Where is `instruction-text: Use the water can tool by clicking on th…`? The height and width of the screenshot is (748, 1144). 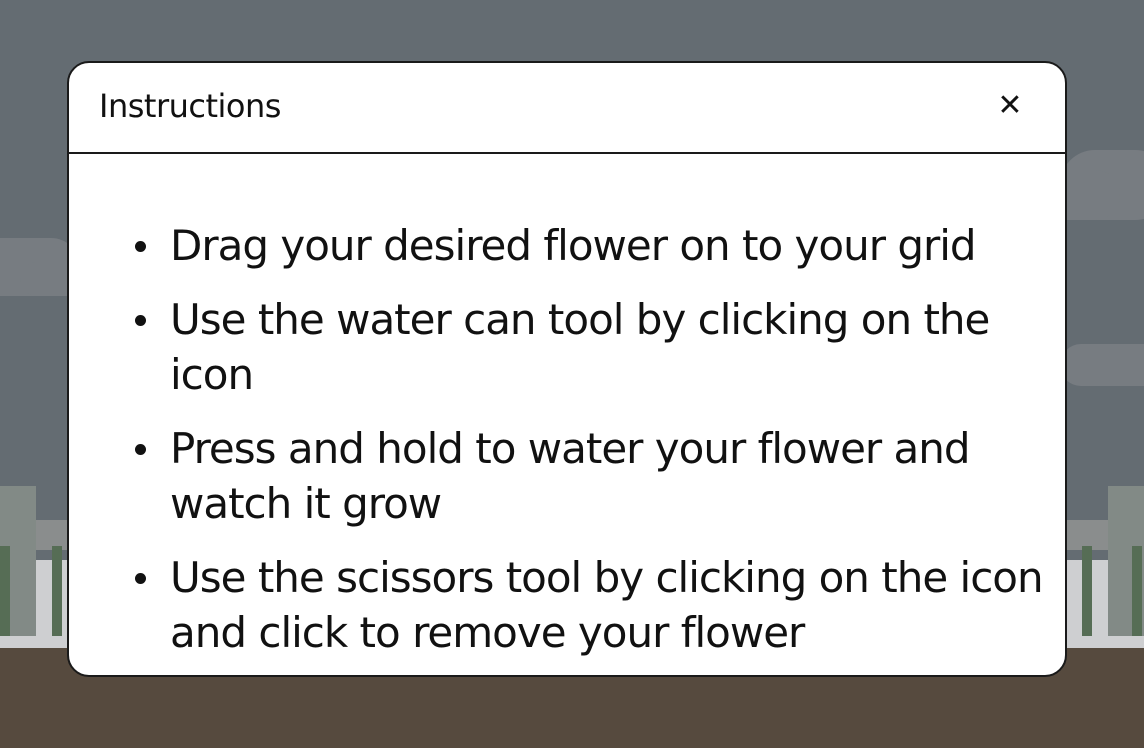 instruction-text: Use the water can tool by clicking on th… is located at coordinates (580, 347).